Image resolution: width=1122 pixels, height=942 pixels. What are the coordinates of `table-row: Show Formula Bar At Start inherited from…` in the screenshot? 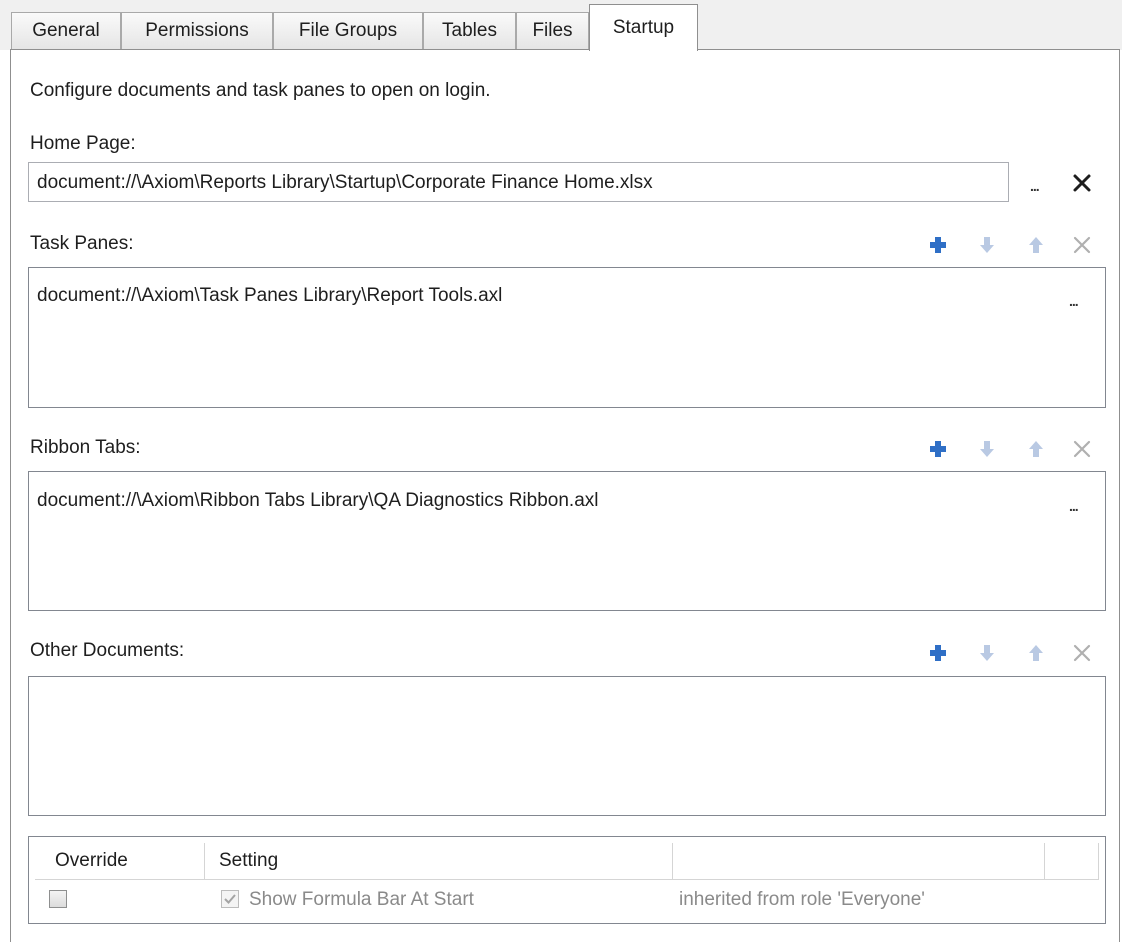 It's located at (567, 900).